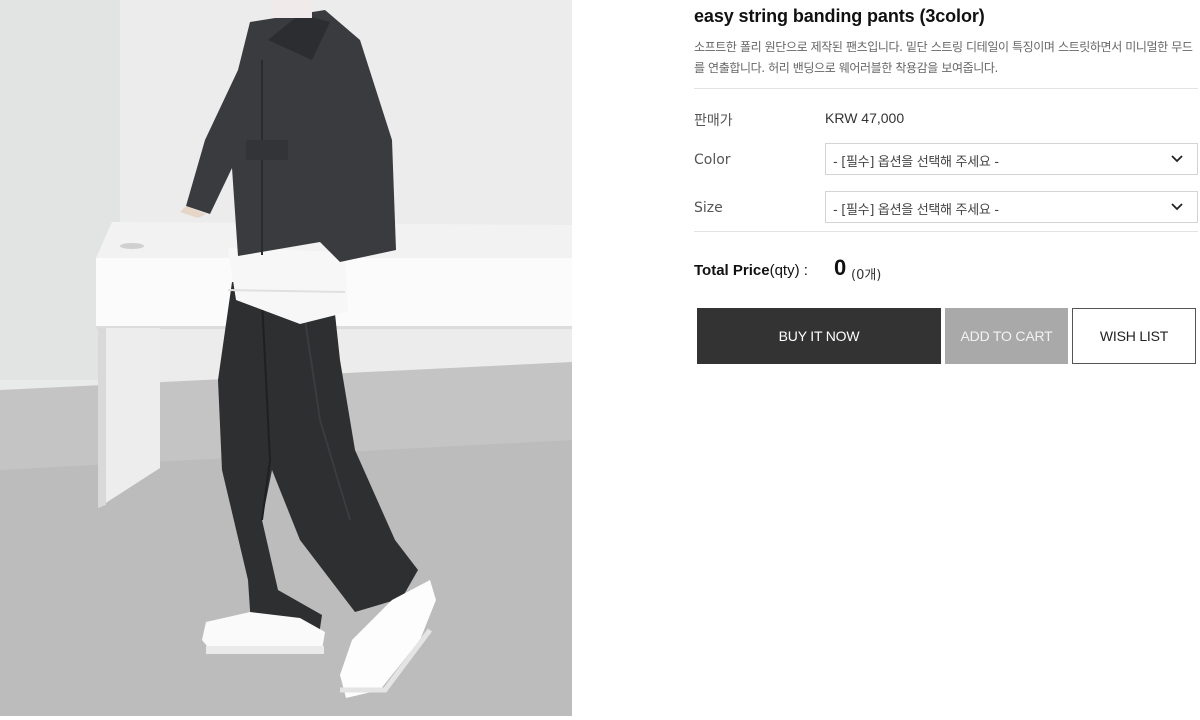 The image size is (1200, 720). Describe the element at coordinates (712, 160) in the screenshot. I see `color-option-label: Color` at that location.